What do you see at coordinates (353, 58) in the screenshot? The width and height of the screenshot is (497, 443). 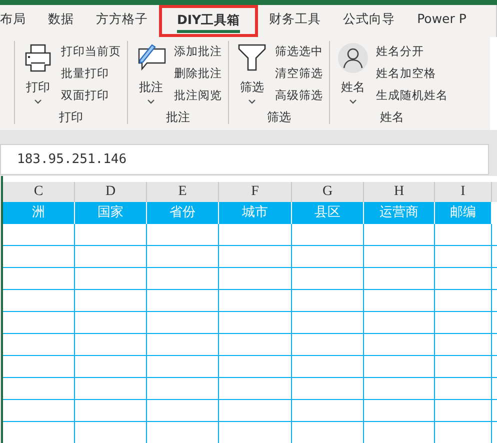 I see `person-icon` at bounding box center [353, 58].